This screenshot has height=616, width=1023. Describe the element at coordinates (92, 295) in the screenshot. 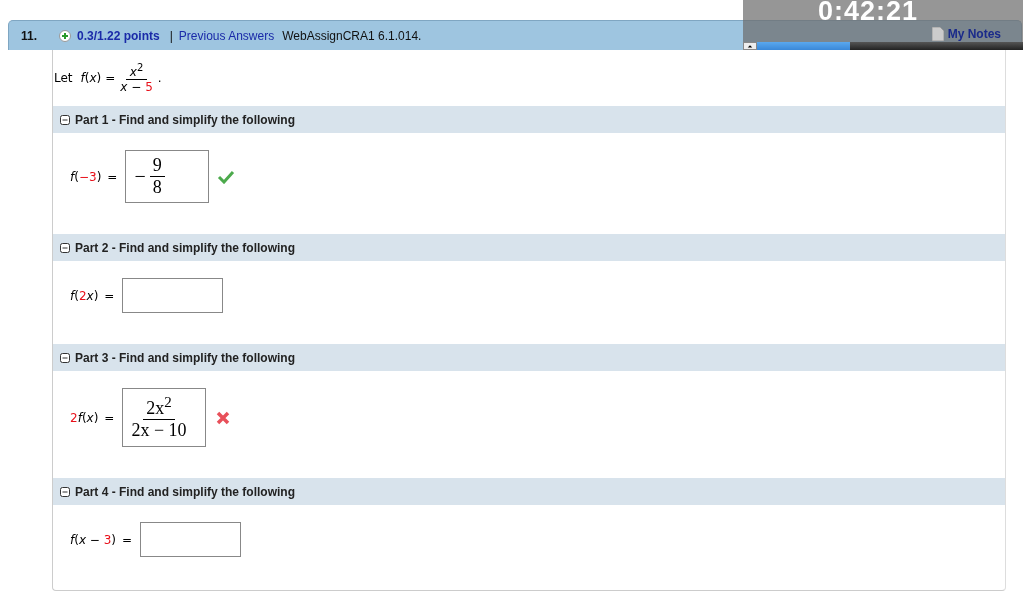

I see `math-text: x)` at that location.